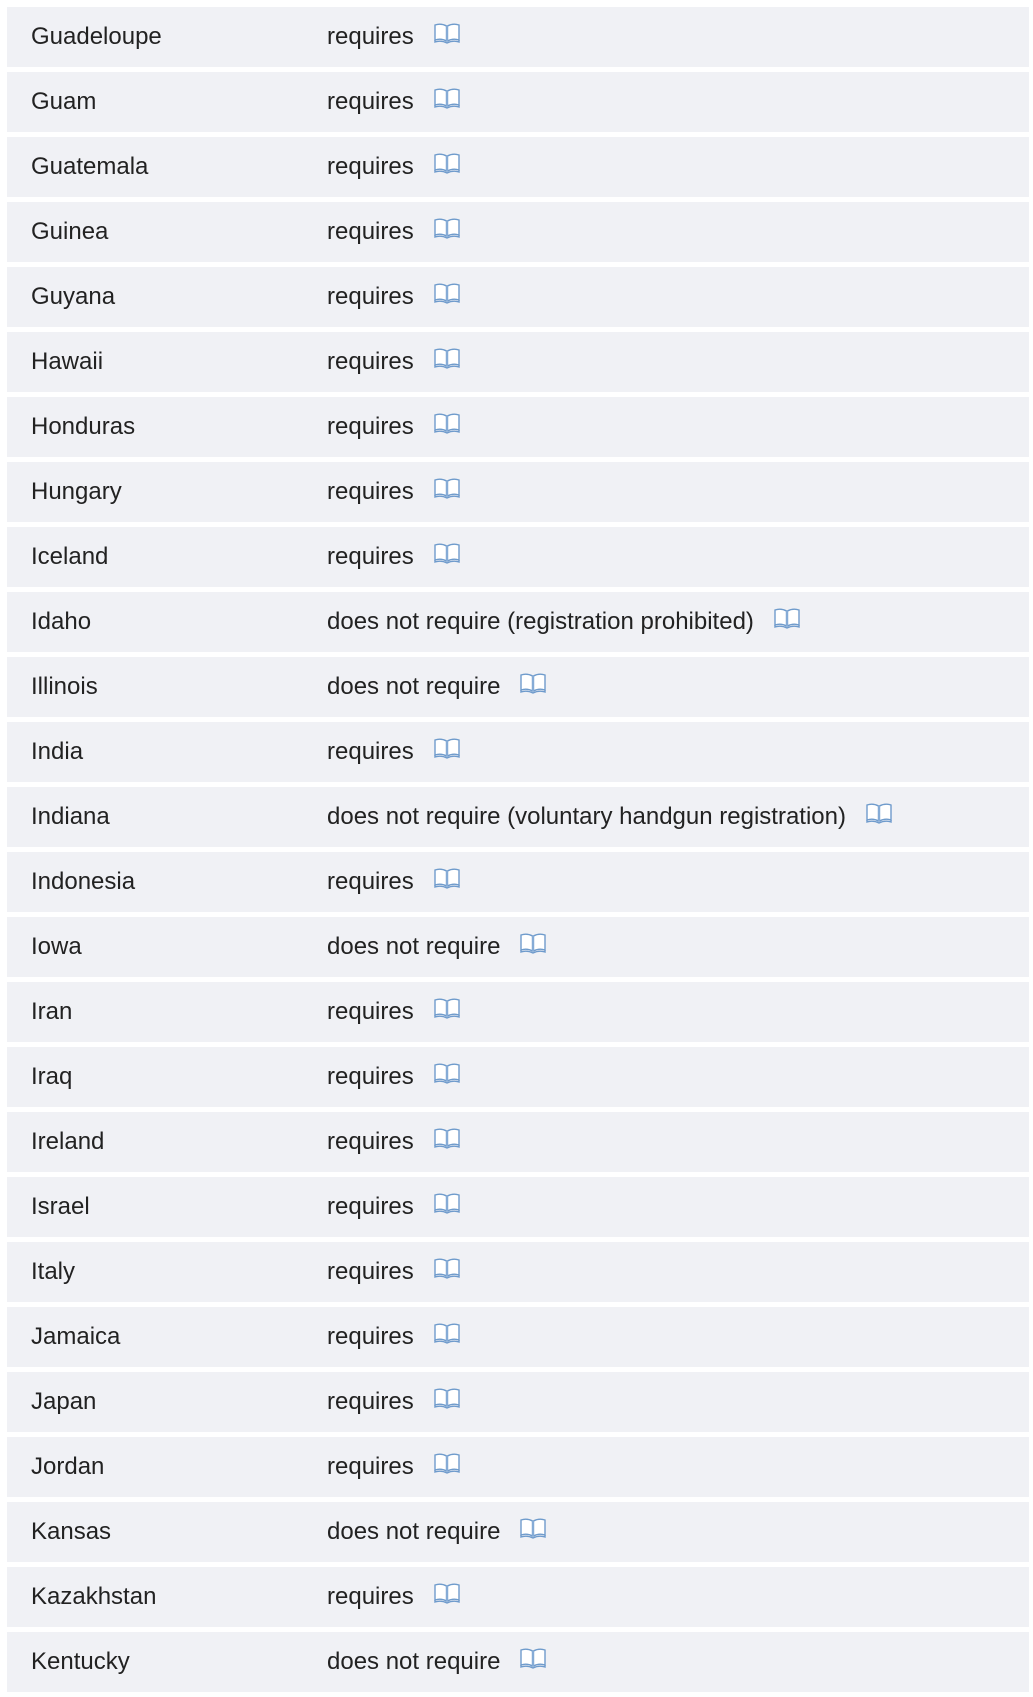  I want to click on table-row: Kansas does not require, so click(518, 1532).